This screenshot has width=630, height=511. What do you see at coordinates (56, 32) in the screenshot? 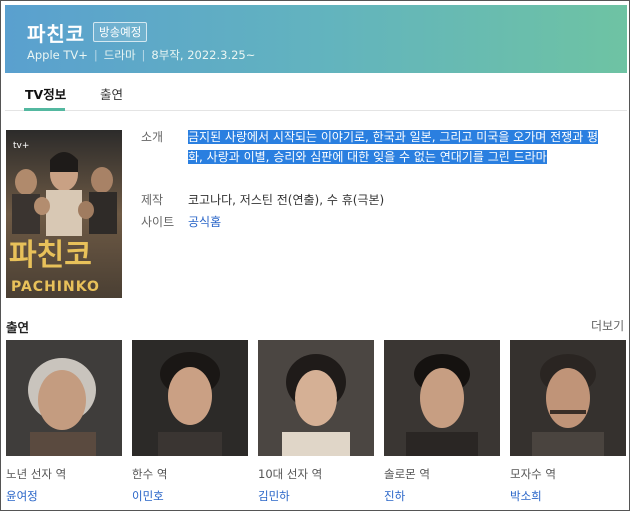
I see `page-title: 파친코` at bounding box center [56, 32].